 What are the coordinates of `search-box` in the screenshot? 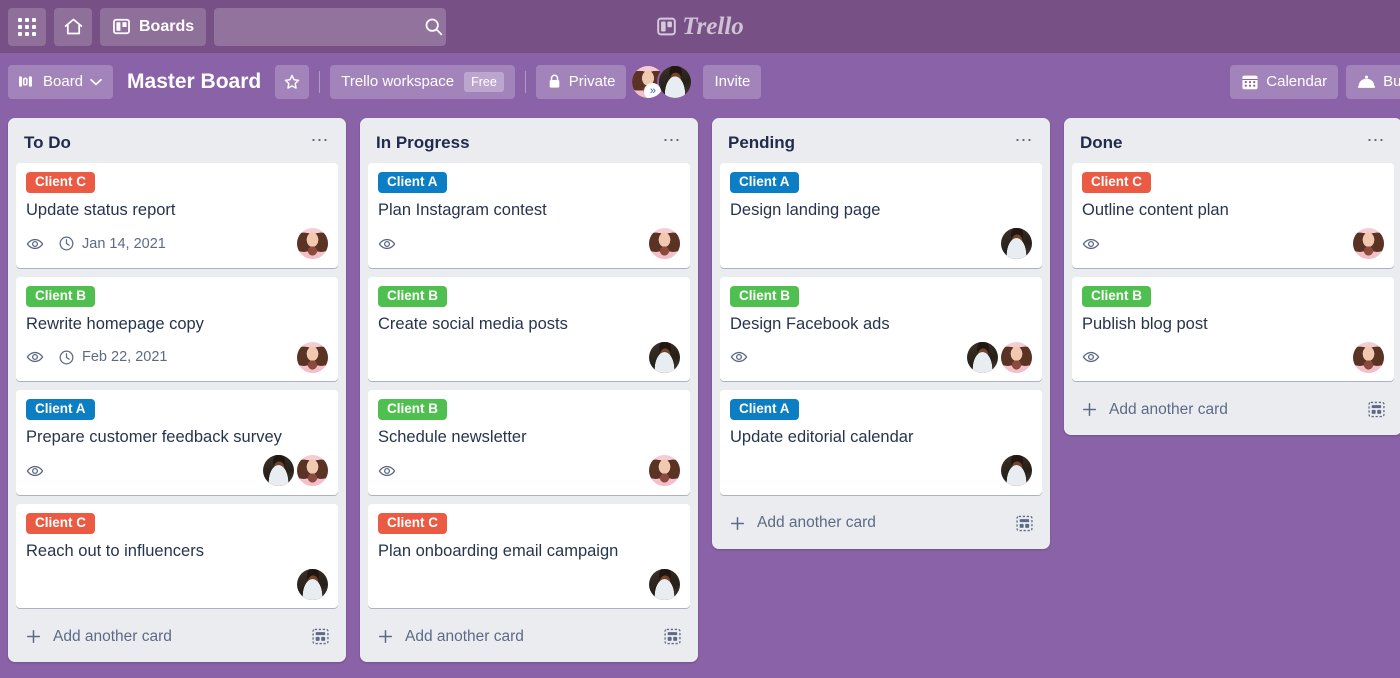 It's located at (330, 26).